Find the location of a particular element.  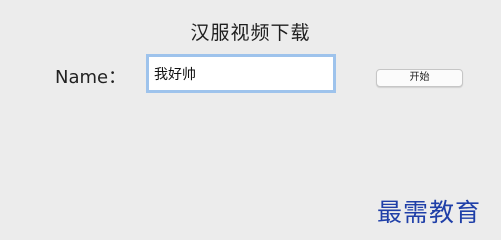

window-title: 汉服视频下载 is located at coordinates (250, 33).